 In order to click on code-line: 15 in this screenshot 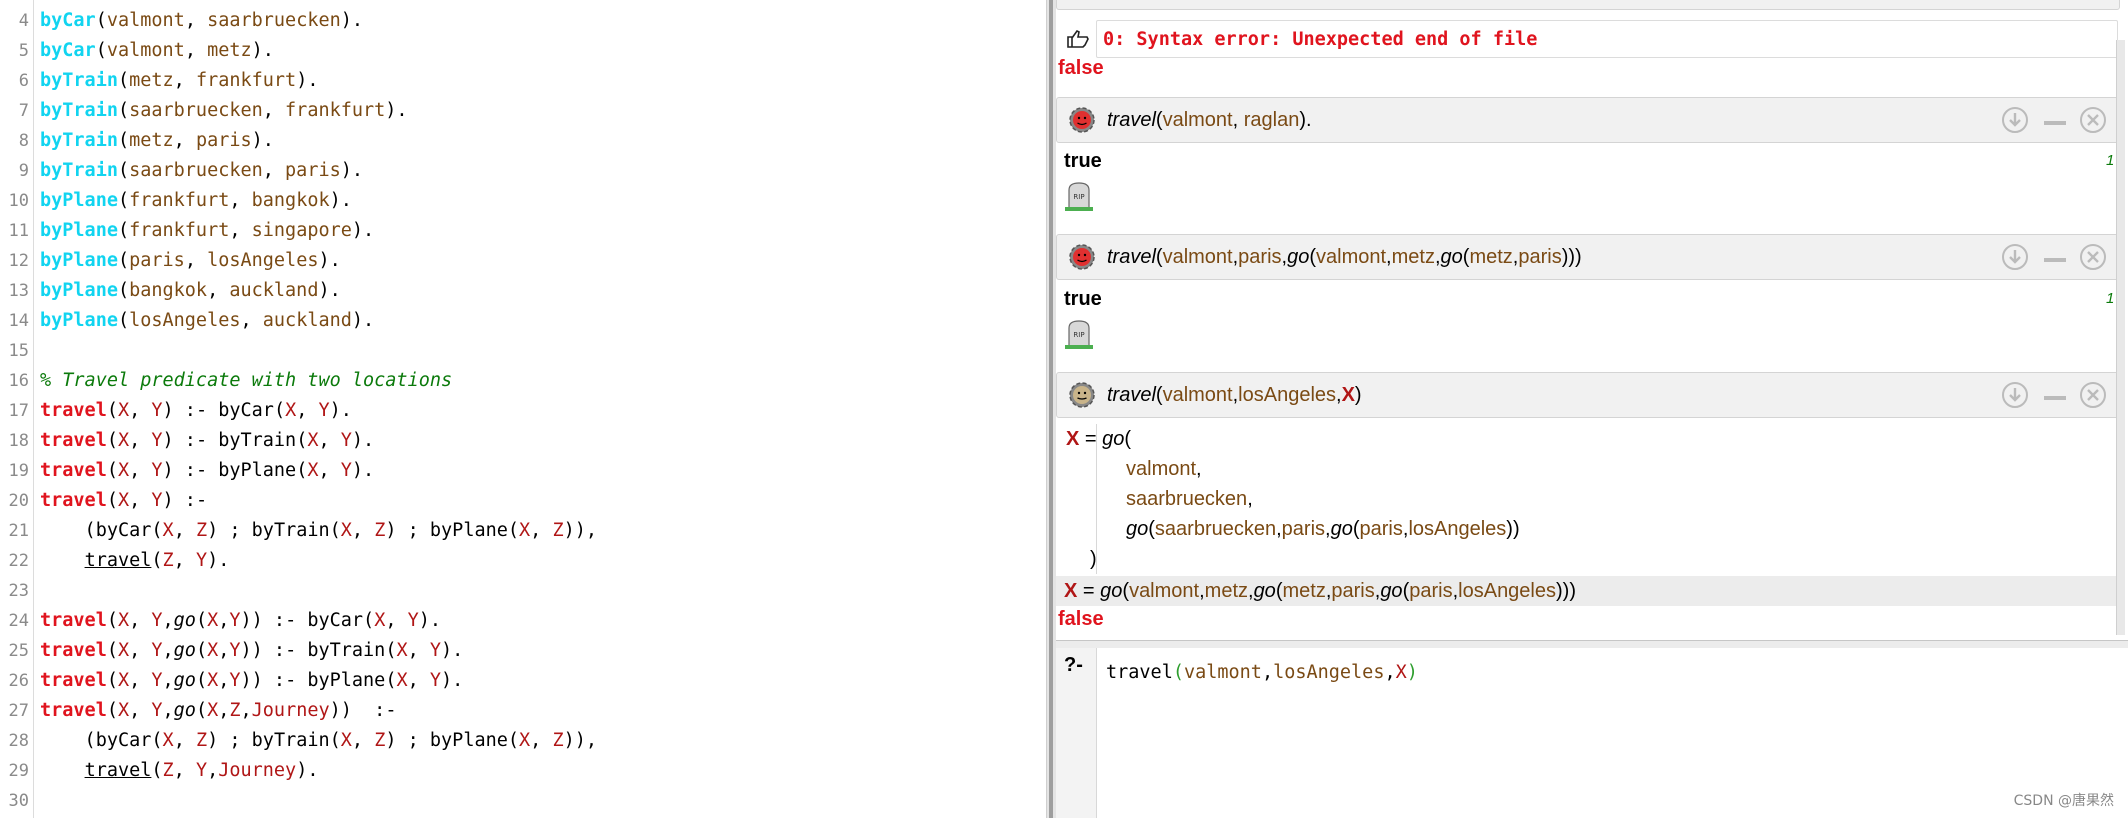, I will do `click(14, 351)`.